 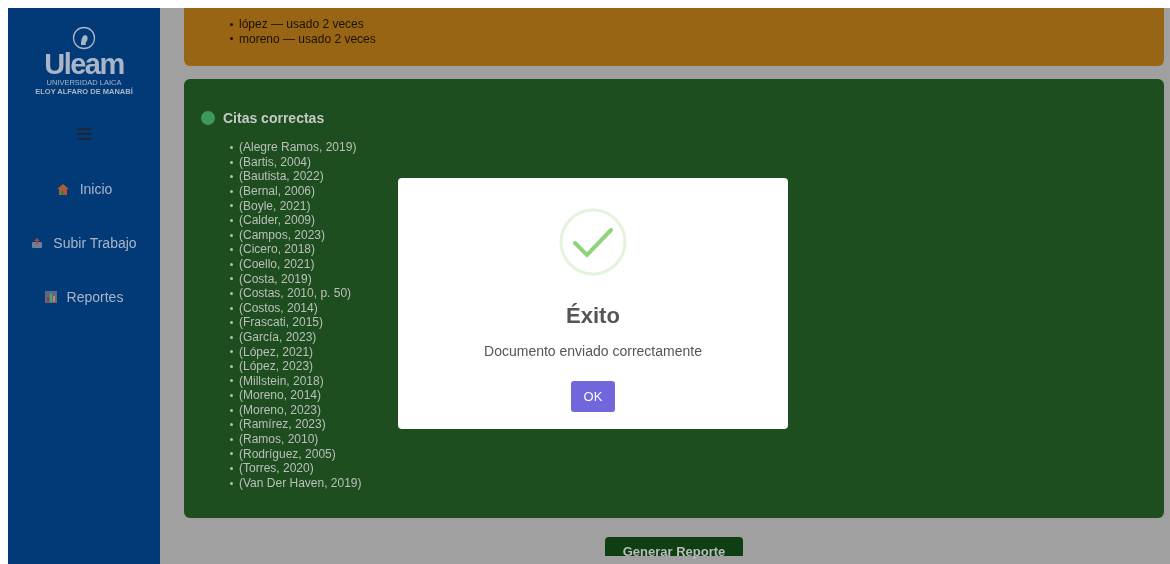 What do you see at coordinates (84, 64) in the screenshot?
I see `logo-name: Uleam` at bounding box center [84, 64].